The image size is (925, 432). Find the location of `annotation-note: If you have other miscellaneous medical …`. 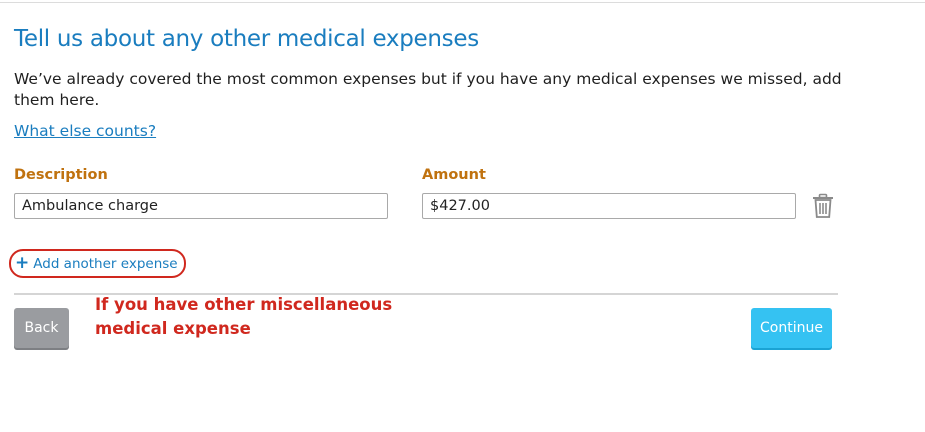

annotation-note: If you have other miscellaneous medical … is located at coordinates (244, 316).